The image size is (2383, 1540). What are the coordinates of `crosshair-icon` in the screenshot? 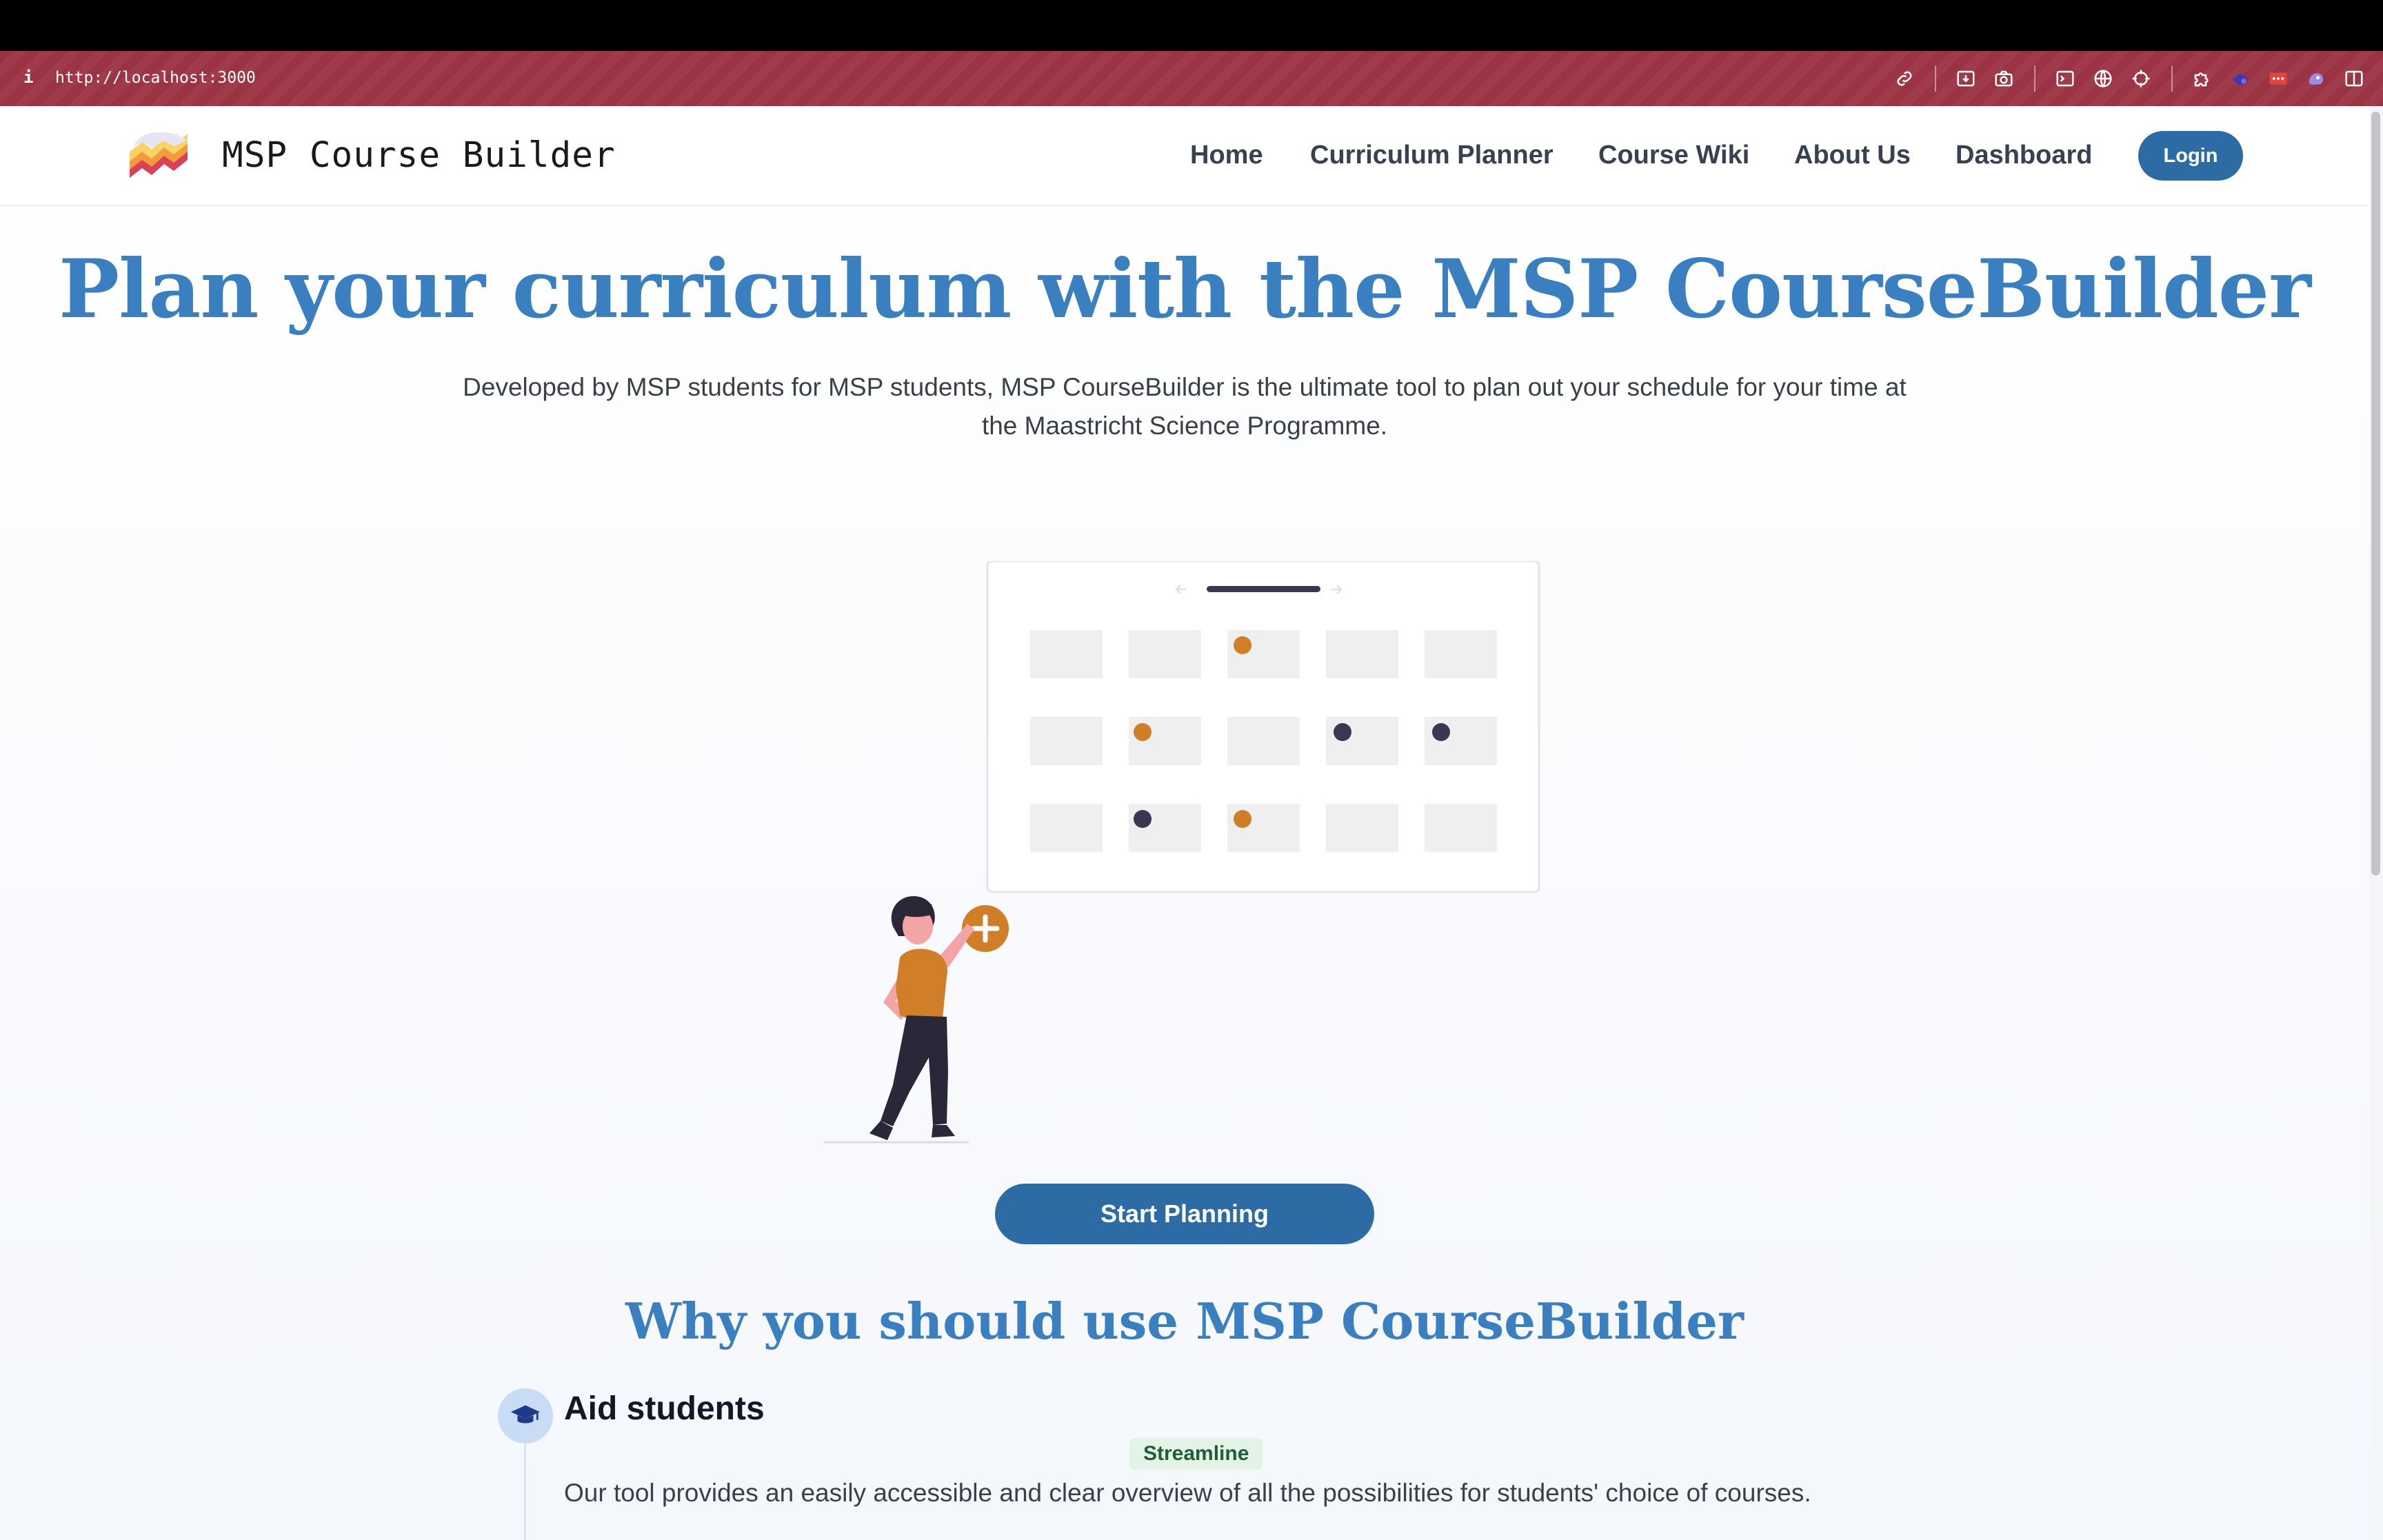 It's located at (2141, 79).